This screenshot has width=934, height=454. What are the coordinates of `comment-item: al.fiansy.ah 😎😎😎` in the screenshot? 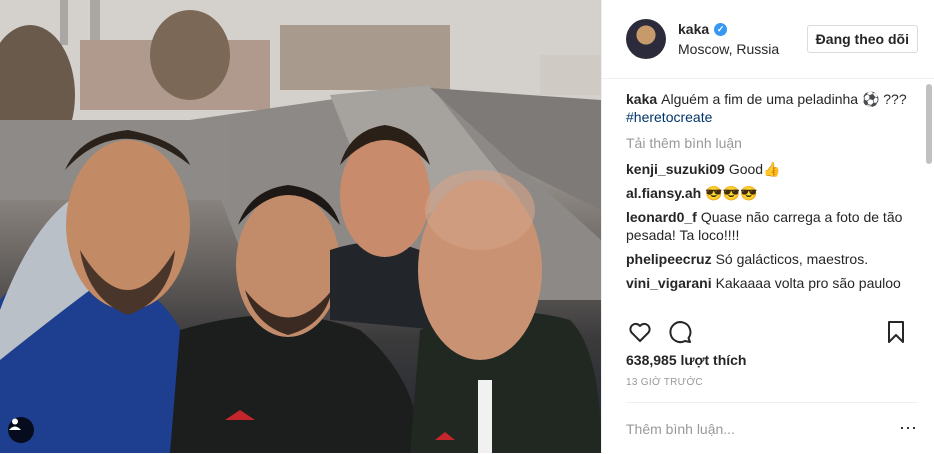 It's located at (772, 193).